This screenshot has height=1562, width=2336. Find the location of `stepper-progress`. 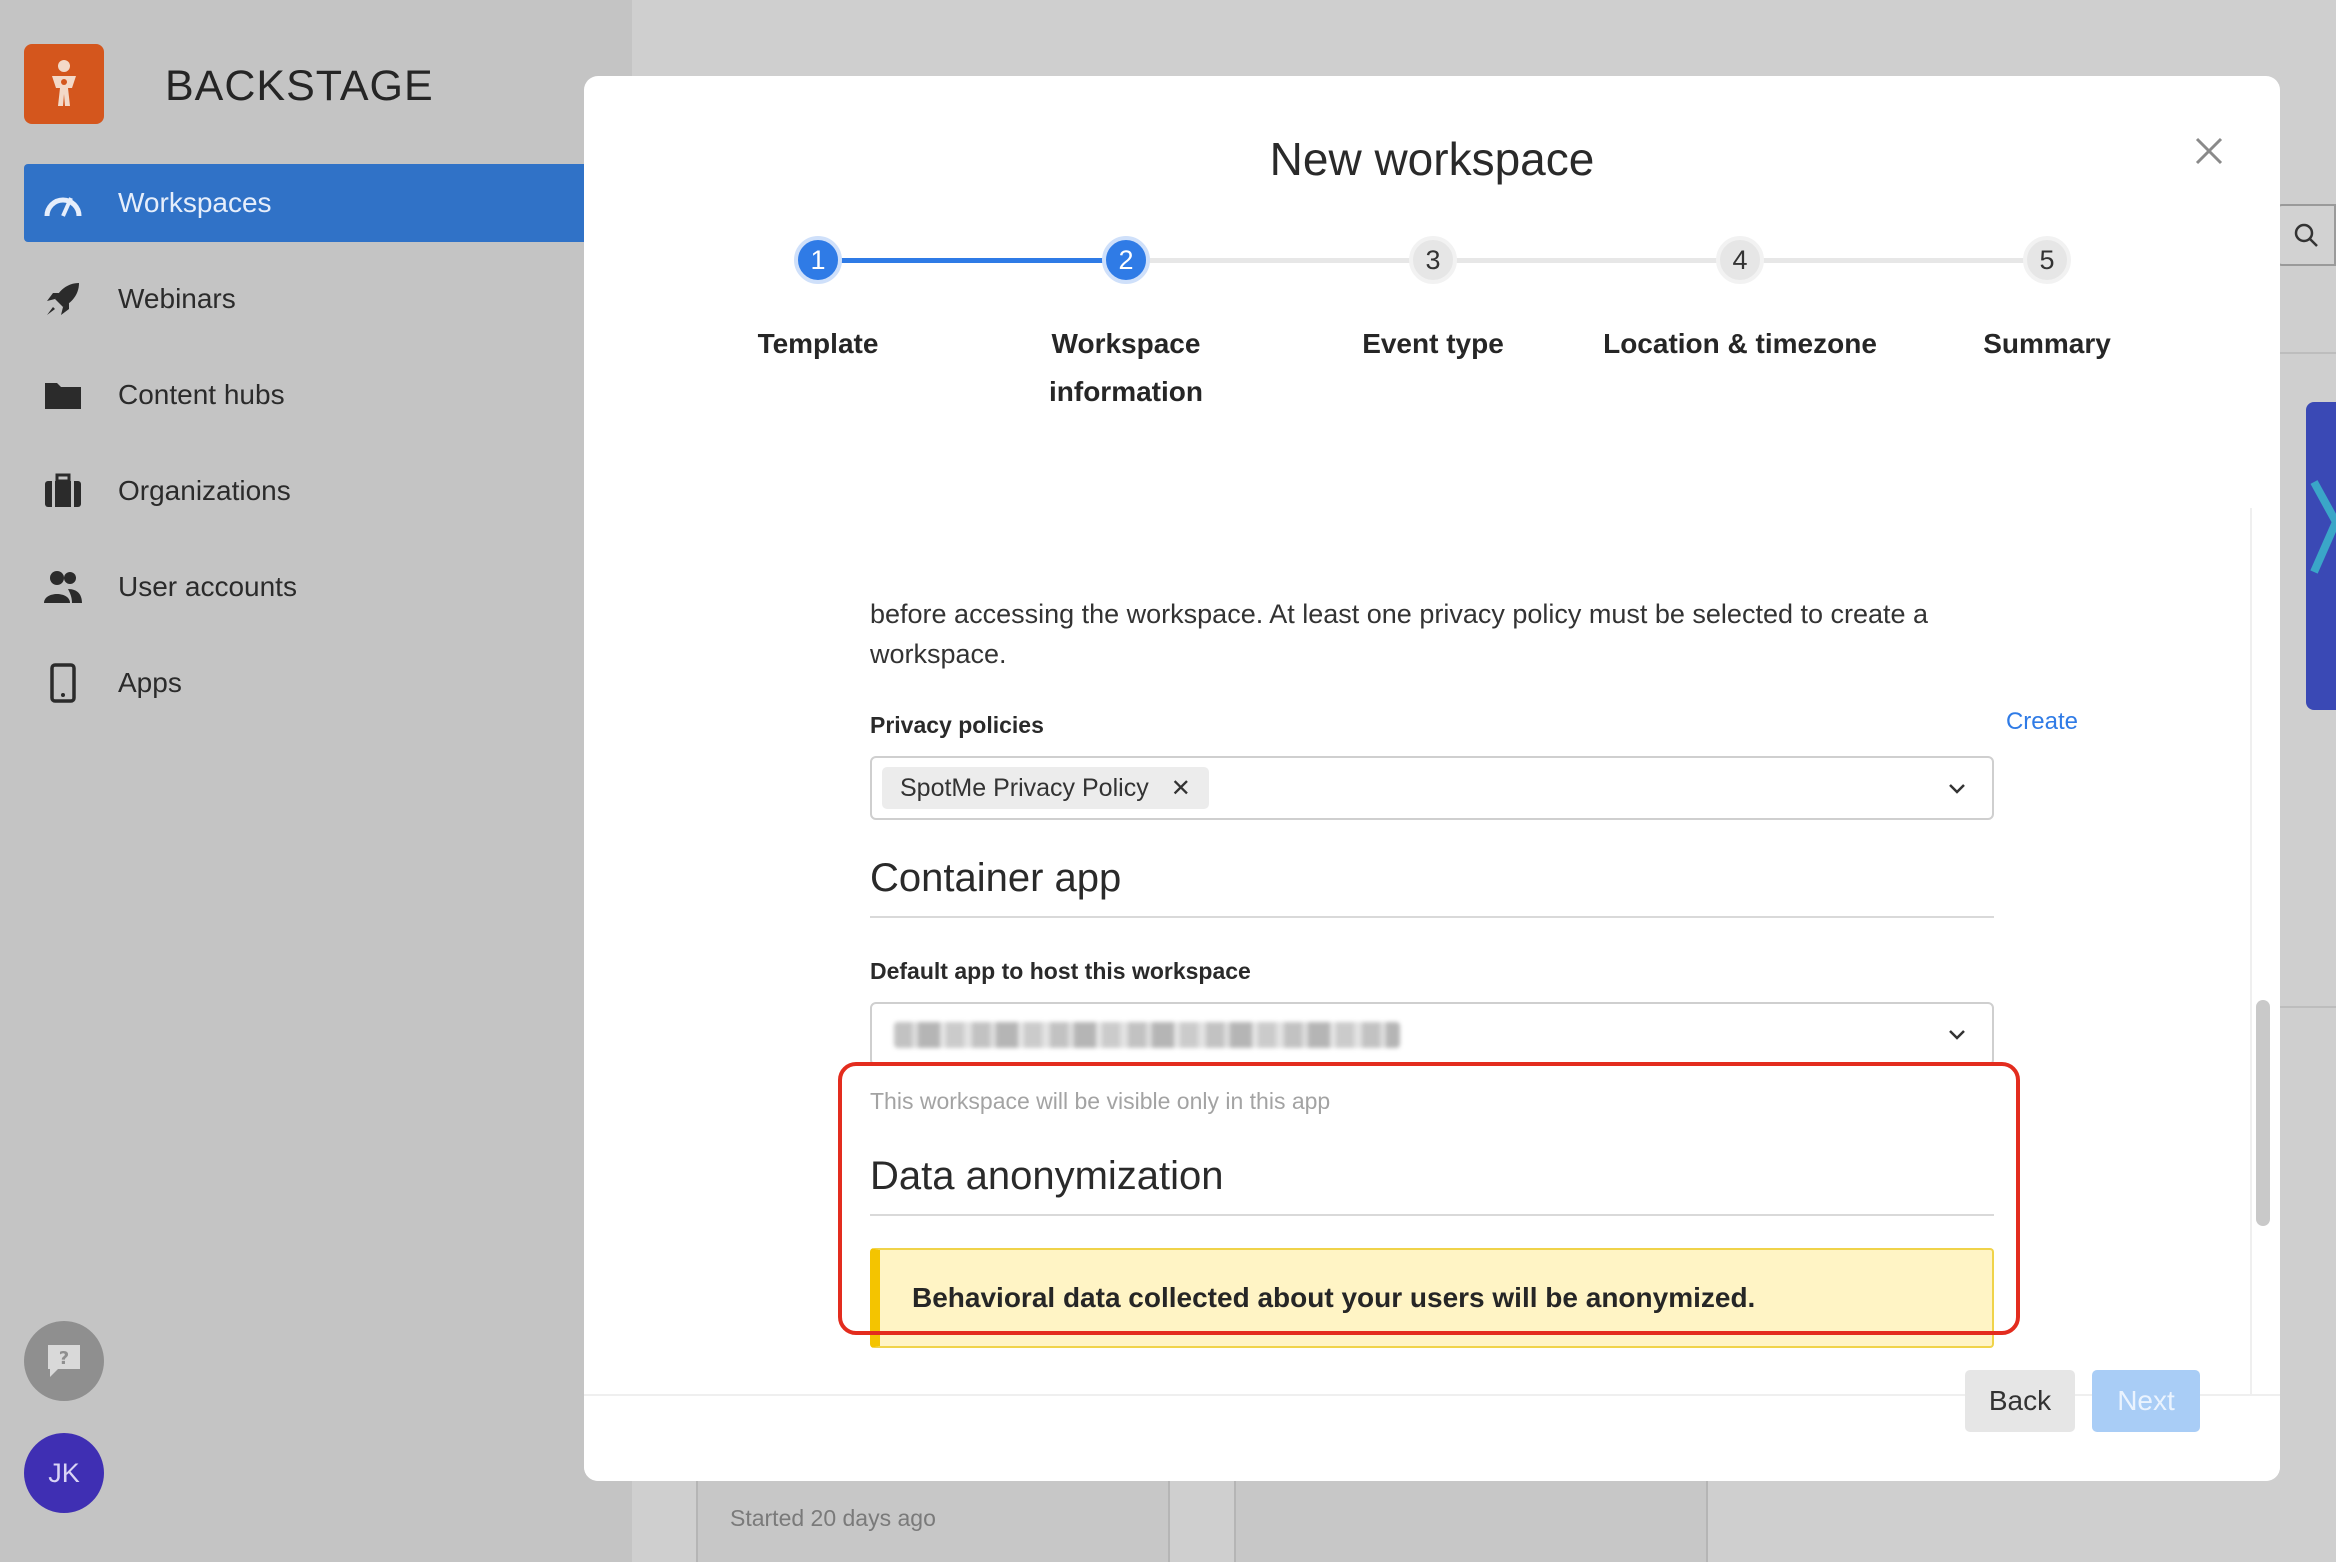

stepper-progress is located at coordinates (973, 260).